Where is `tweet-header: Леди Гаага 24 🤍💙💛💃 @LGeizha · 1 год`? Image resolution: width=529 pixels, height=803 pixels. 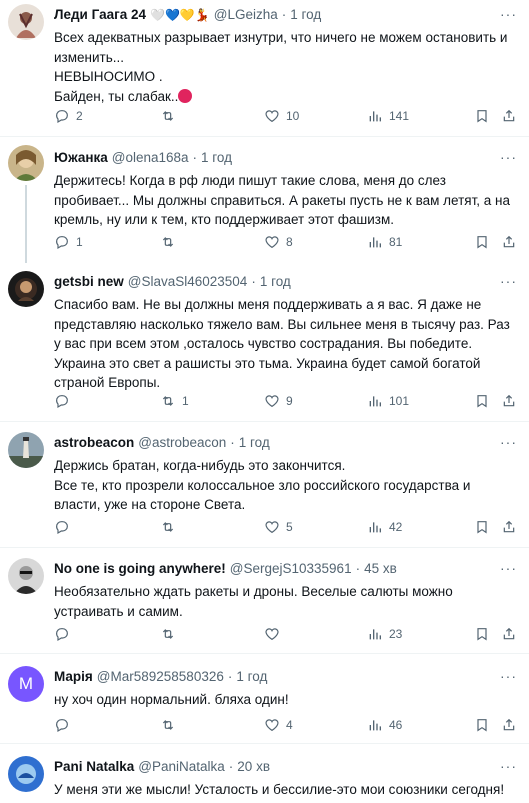 tweet-header: Леди Гаага 24 🤍💙💛💃 @LGeizha · 1 год is located at coordinates (286, 15).